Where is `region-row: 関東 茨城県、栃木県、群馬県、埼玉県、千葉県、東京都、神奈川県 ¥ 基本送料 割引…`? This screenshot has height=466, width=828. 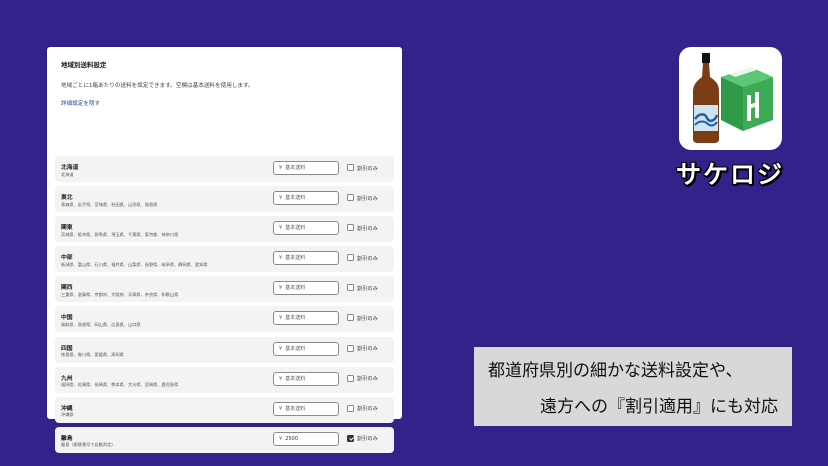 region-row: 関東 茨城県、栃木県、群馬県、埼玉県、千葉県、東京都、神奈川県 ¥ 基本送料 割引… is located at coordinates (224, 229).